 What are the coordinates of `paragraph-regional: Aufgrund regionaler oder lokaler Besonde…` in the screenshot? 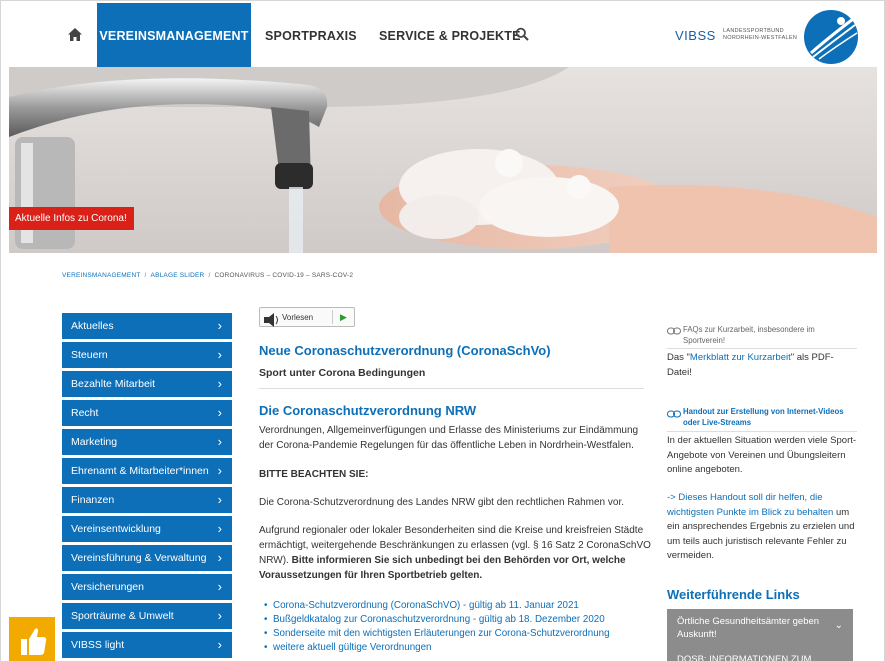 It's located at (455, 553).